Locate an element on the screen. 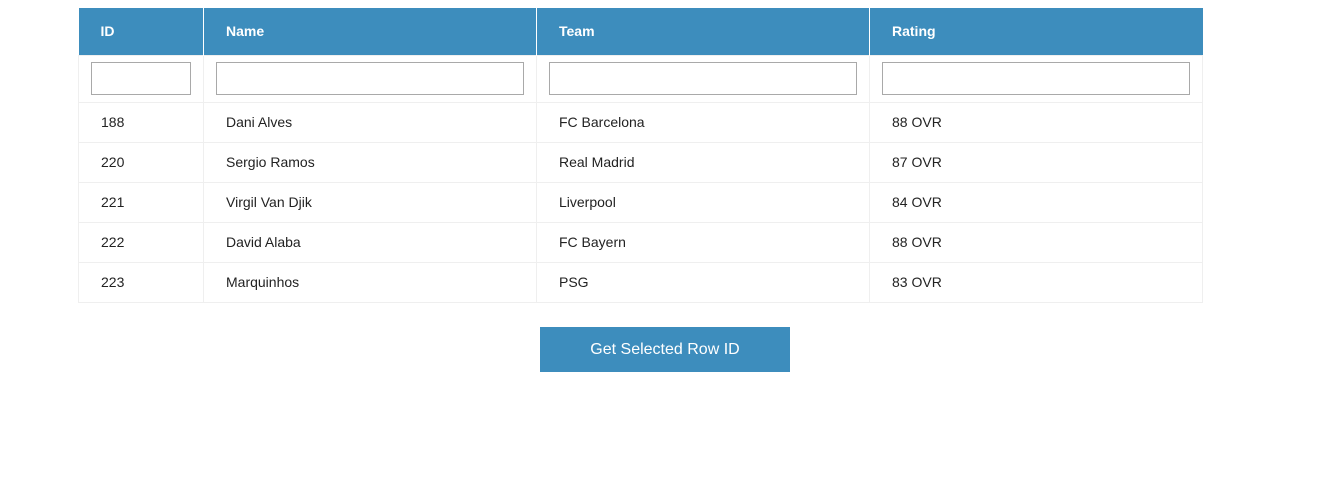 This screenshot has height=485, width=1333. cell-id: 223 is located at coordinates (141, 282).